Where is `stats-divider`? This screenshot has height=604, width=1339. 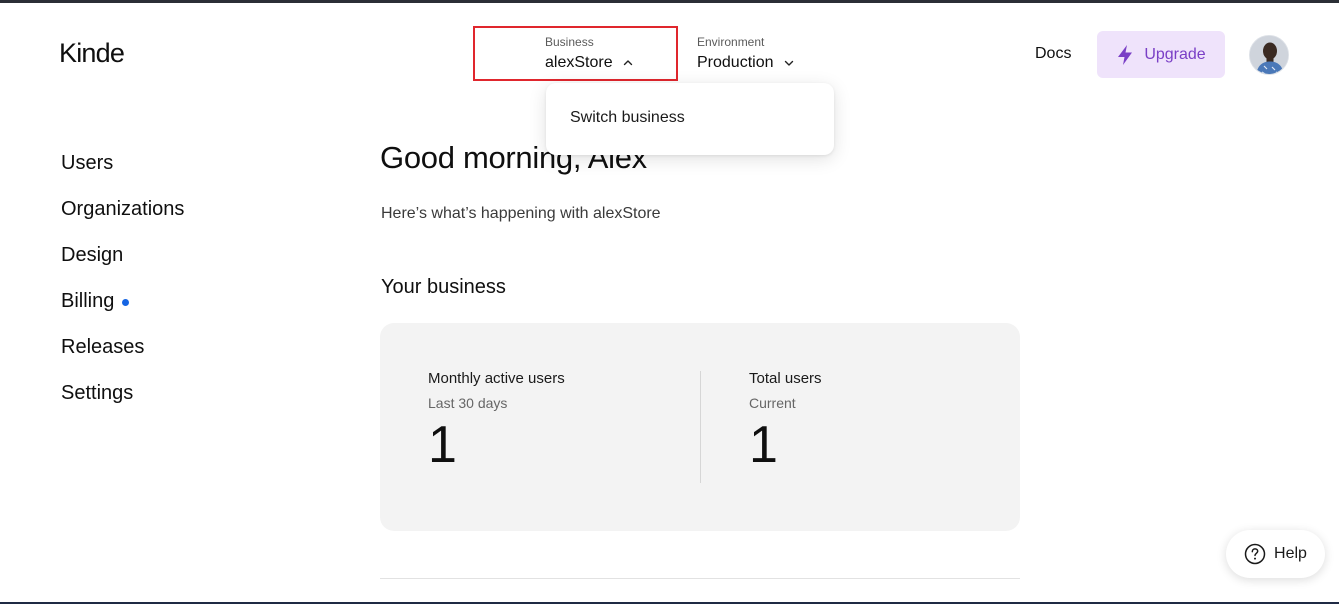
stats-divider is located at coordinates (700, 427).